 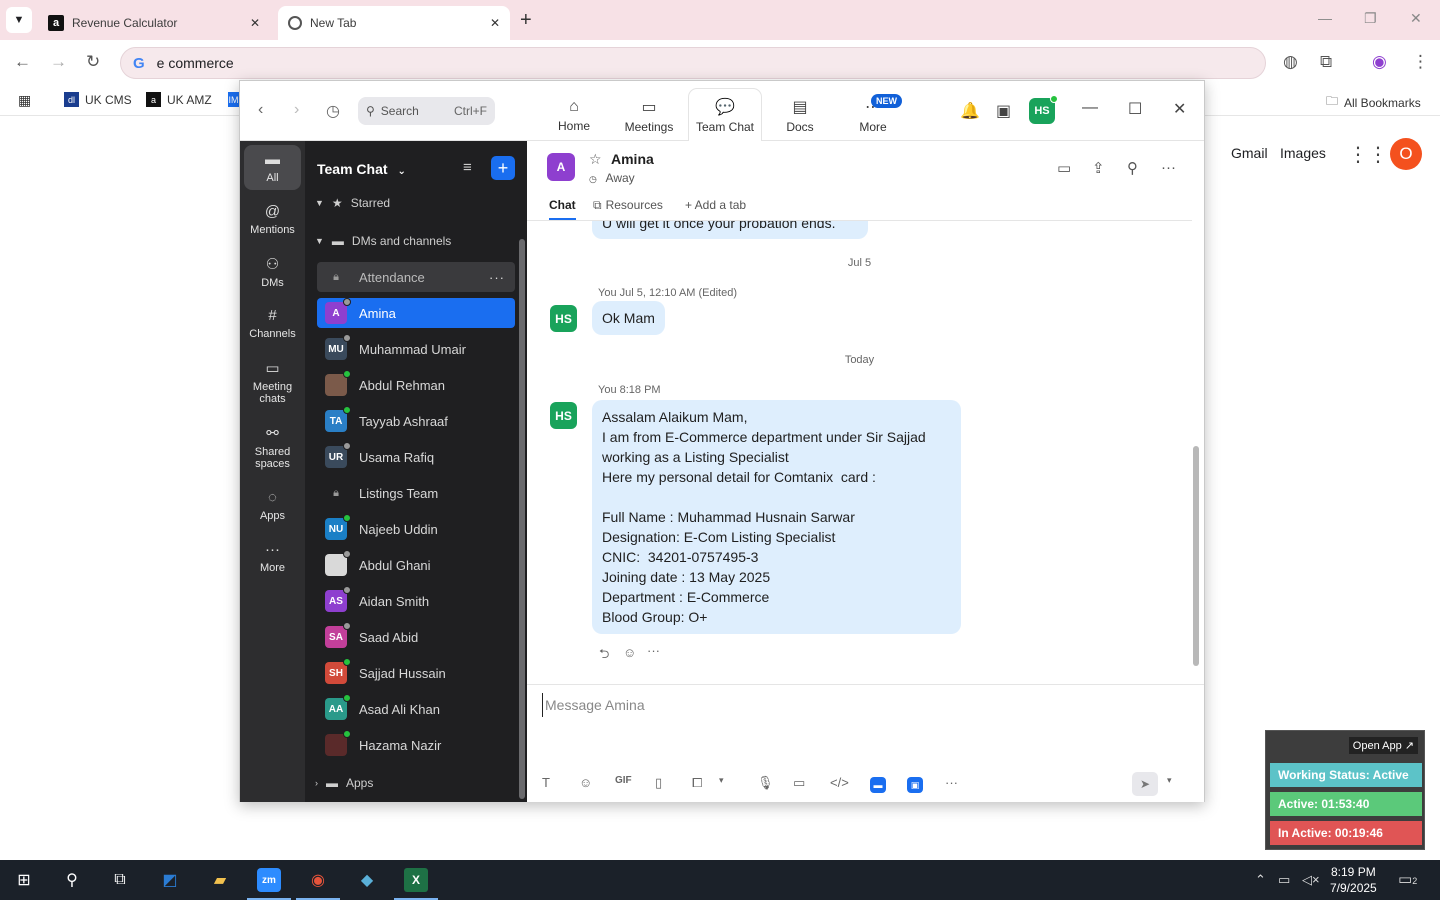 I want to click on app-integration-icon: ▣, so click(x=915, y=785).